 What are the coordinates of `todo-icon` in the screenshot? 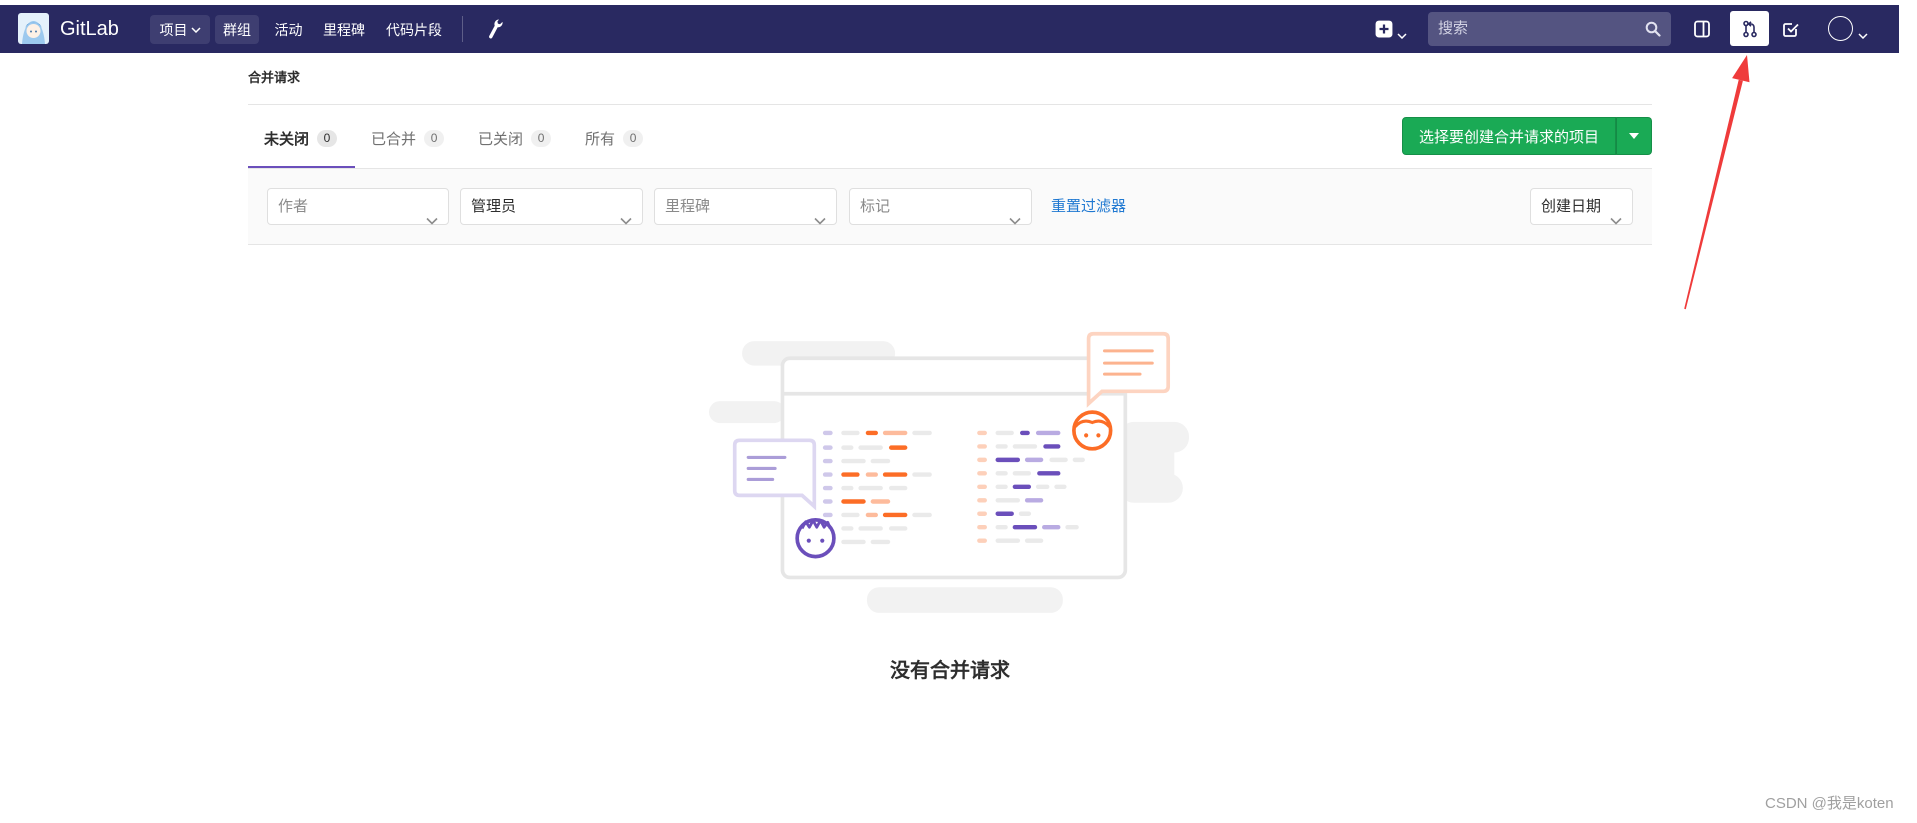 It's located at (1791, 29).